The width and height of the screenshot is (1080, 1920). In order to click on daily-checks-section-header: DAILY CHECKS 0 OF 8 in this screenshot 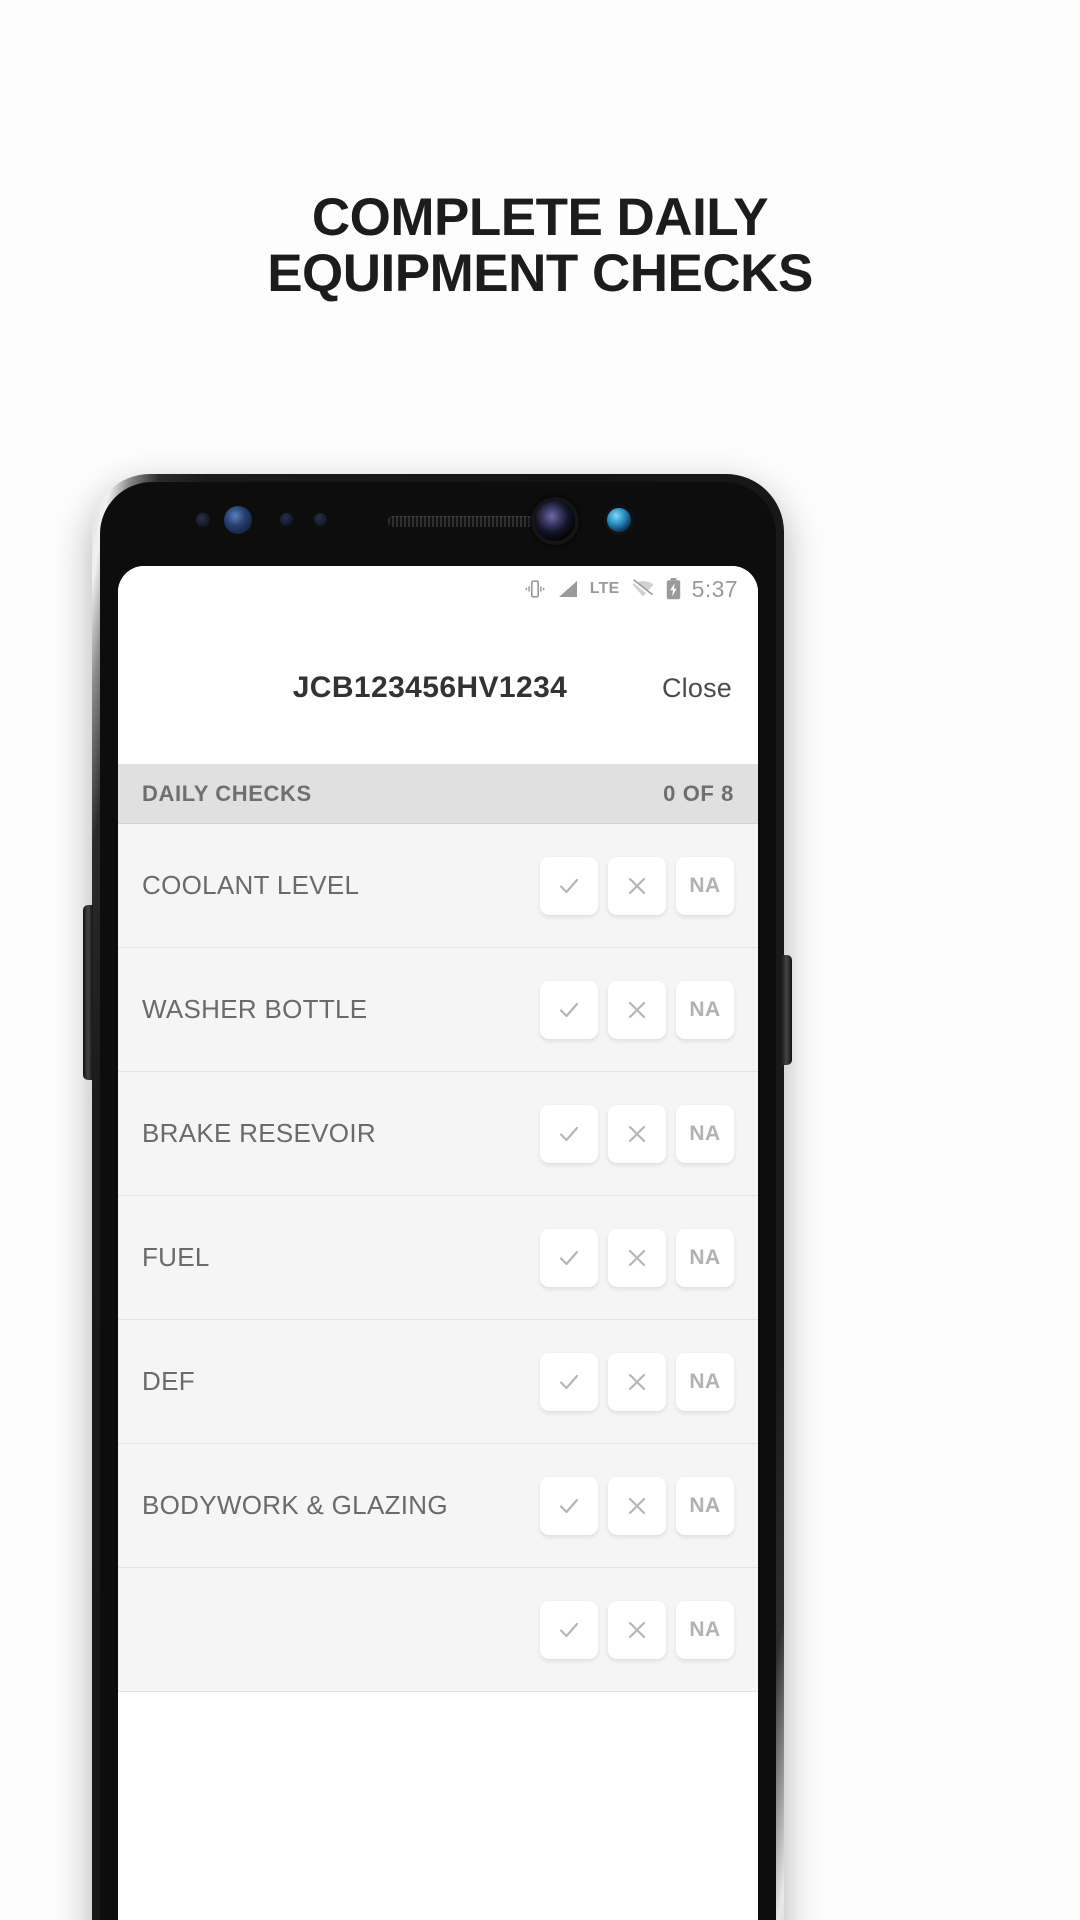, I will do `click(438, 794)`.